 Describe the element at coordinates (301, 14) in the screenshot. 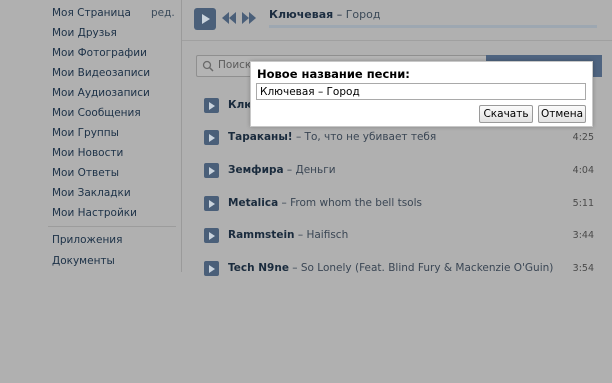

I see `now-playing-artist: Ключевая` at that location.